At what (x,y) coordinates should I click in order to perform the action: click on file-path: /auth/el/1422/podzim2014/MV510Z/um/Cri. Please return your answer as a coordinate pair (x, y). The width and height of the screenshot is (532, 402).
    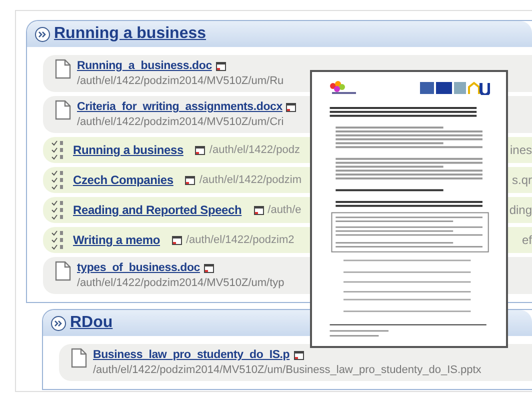
    Looking at the image, I should click on (181, 122).